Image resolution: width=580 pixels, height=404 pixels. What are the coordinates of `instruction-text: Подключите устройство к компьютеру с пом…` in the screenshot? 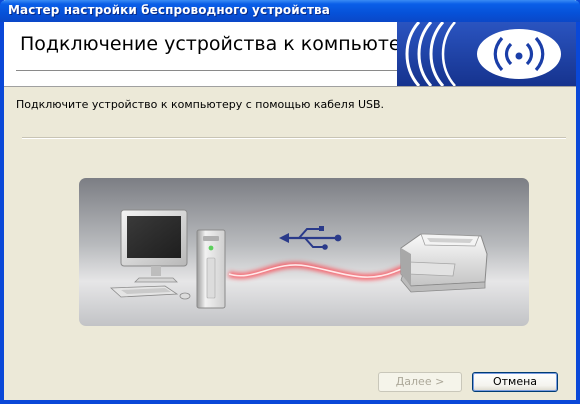 It's located at (200, 104).